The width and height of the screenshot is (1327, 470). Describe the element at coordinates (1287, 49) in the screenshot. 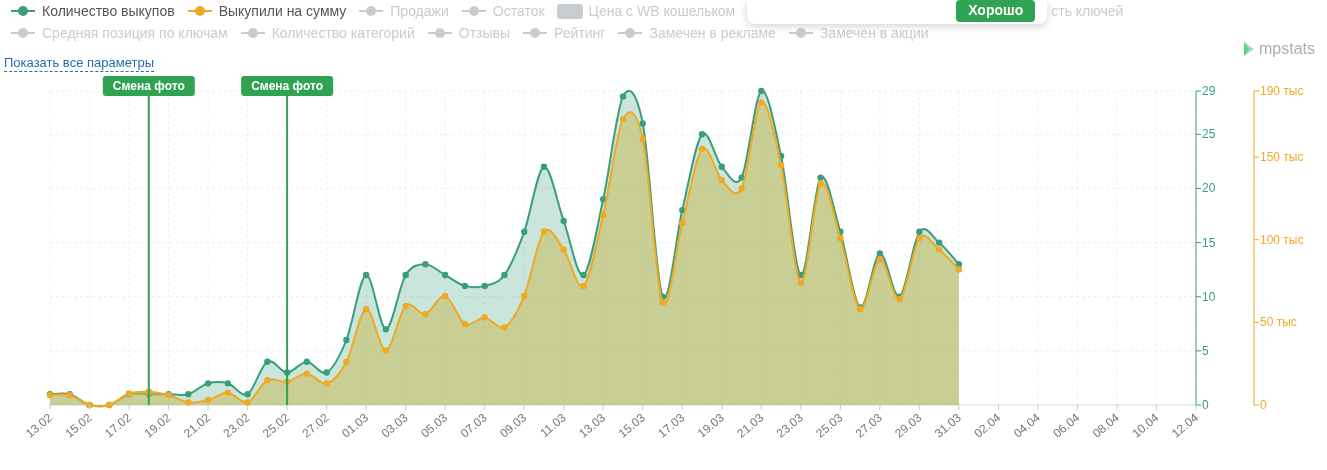

I see `logo-text: mpstats` at that location.